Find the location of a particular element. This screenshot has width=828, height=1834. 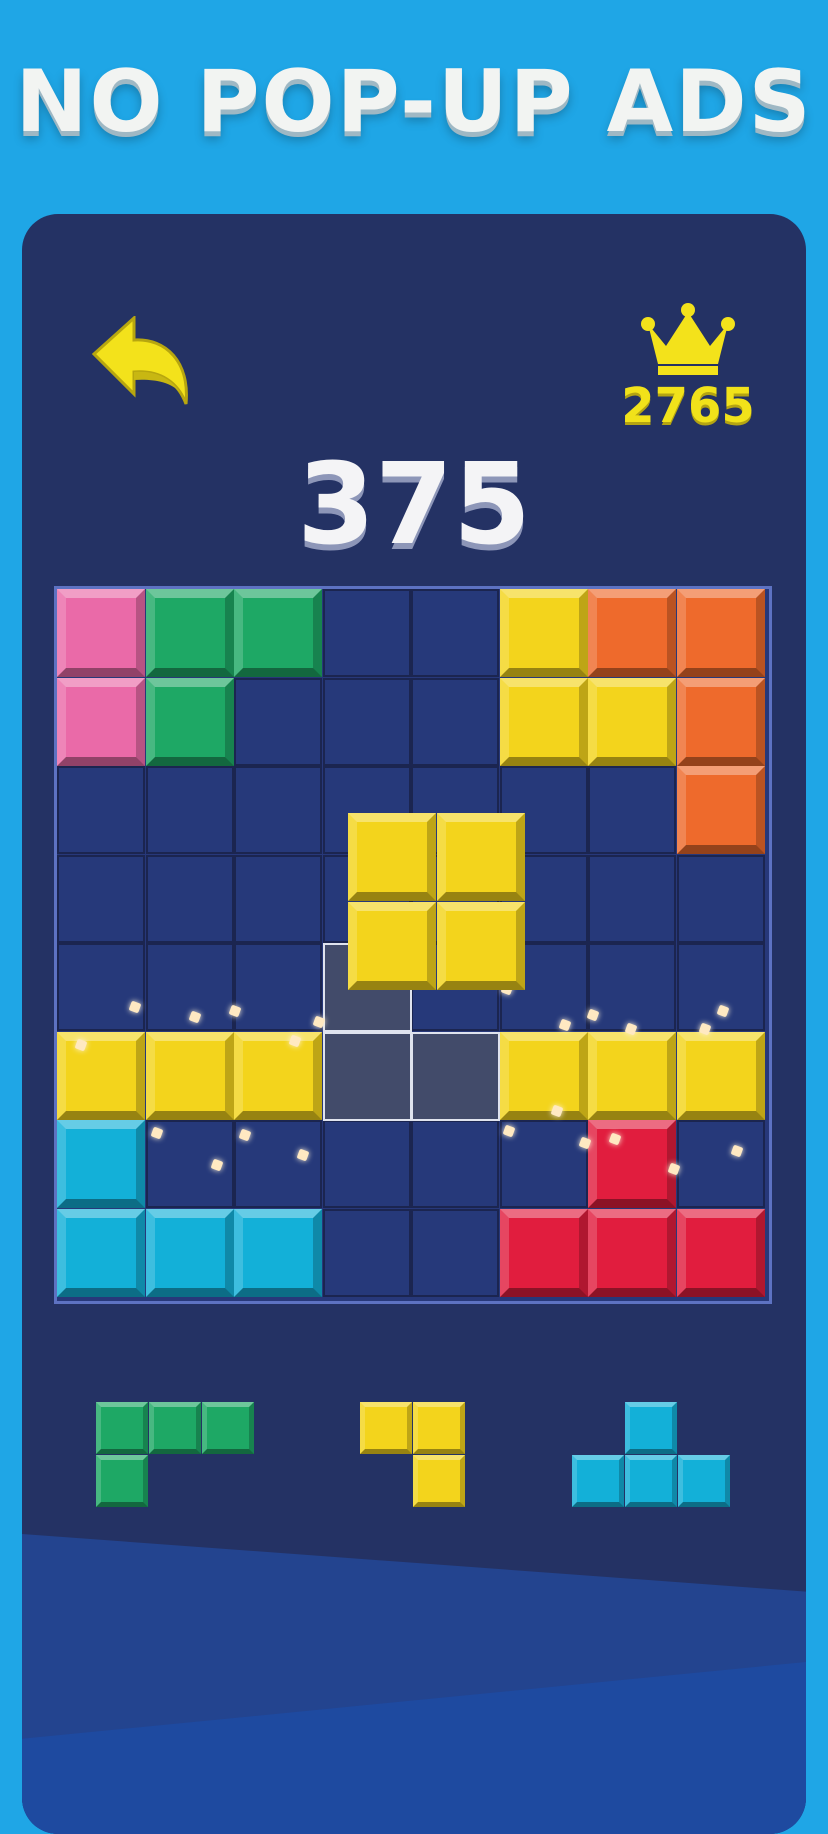

promo-banner-text: NO POP-UP ADS is located at coordinates (414, 102).